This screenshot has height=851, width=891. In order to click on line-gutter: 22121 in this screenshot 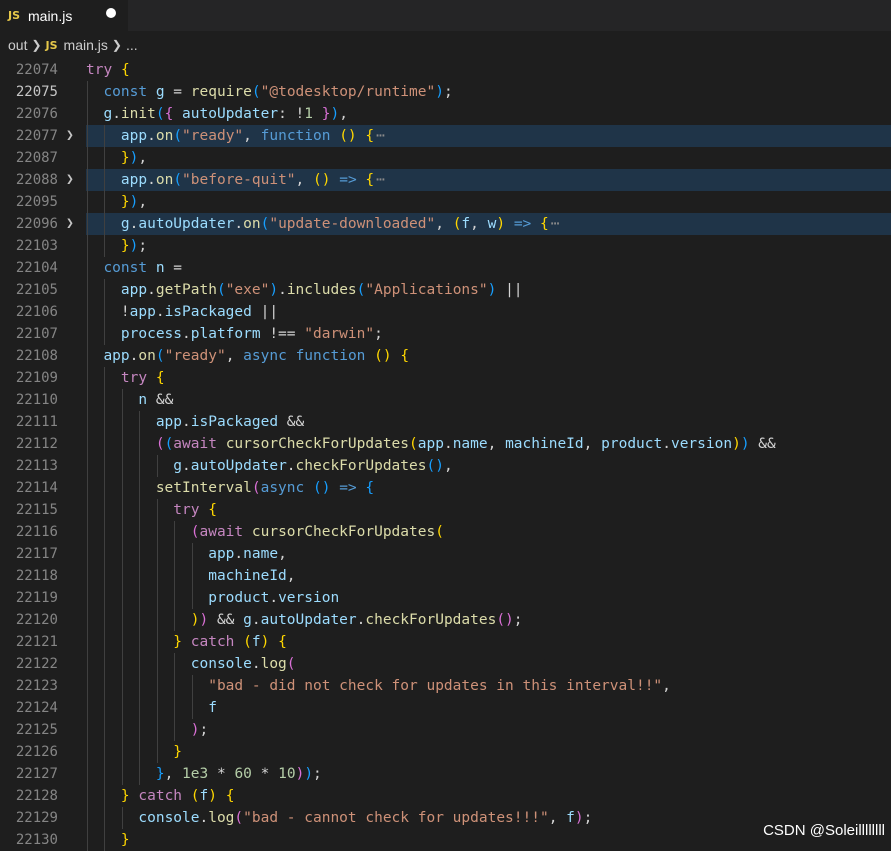, I will do `click(43, 642)`.